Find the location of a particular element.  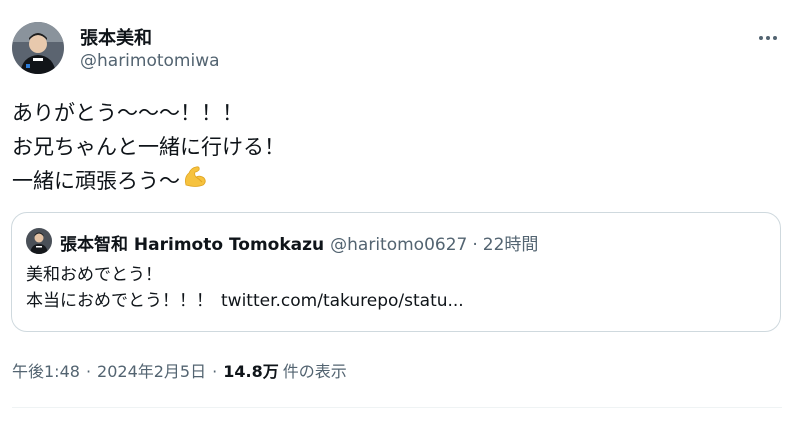

author-avatar is located at coordinates (38, 48).